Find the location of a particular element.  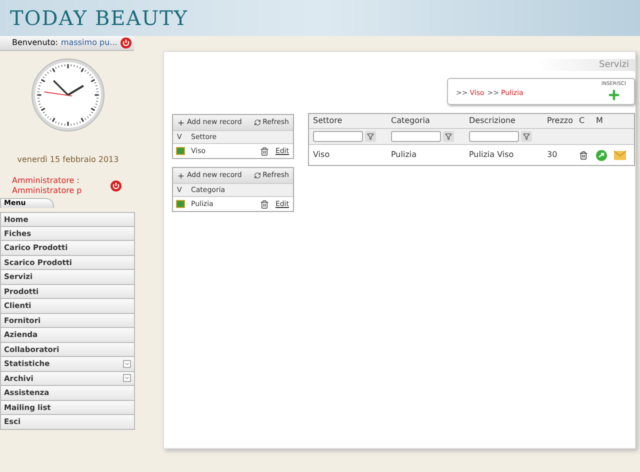

column-header: Settore is located at coordinates (328, 121).